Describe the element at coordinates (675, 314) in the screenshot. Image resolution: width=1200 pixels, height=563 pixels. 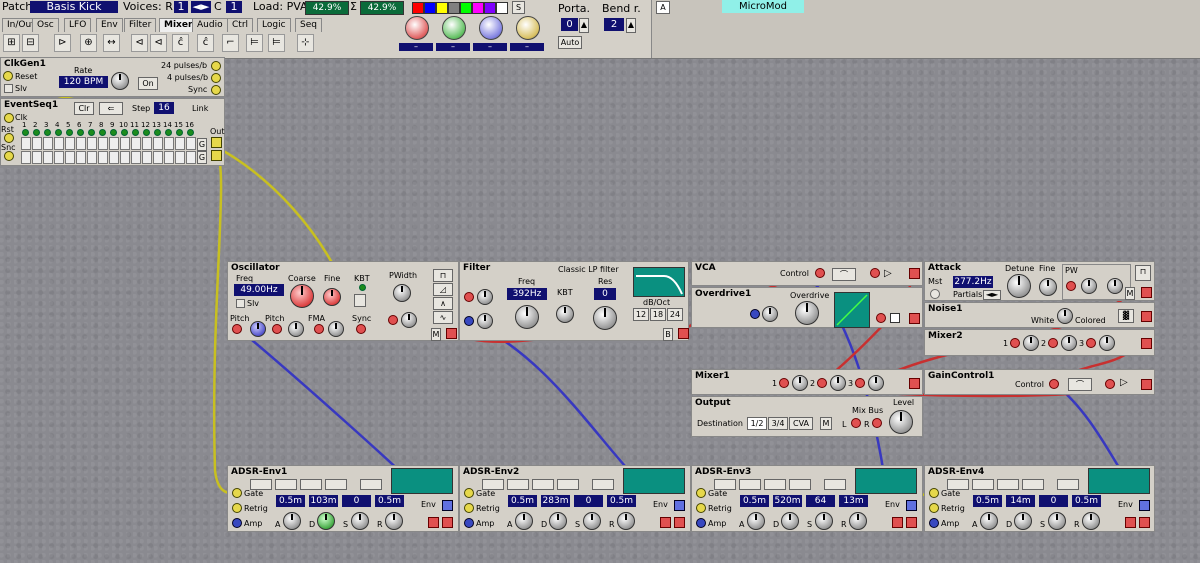
I see `slope-24-button: 24` at that location.